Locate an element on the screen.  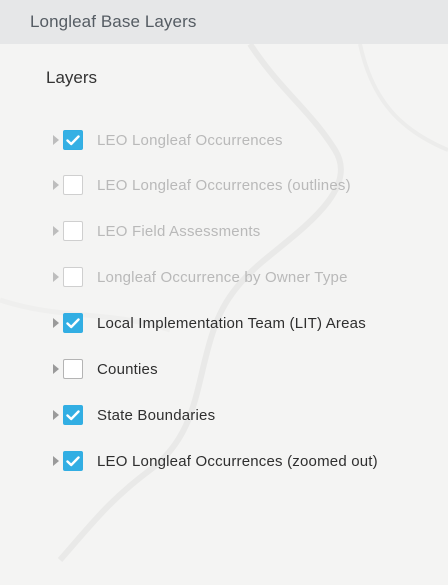
layer-row-leo-field-assessments: LEO Field Assessments is located at coordinates (224, 231).